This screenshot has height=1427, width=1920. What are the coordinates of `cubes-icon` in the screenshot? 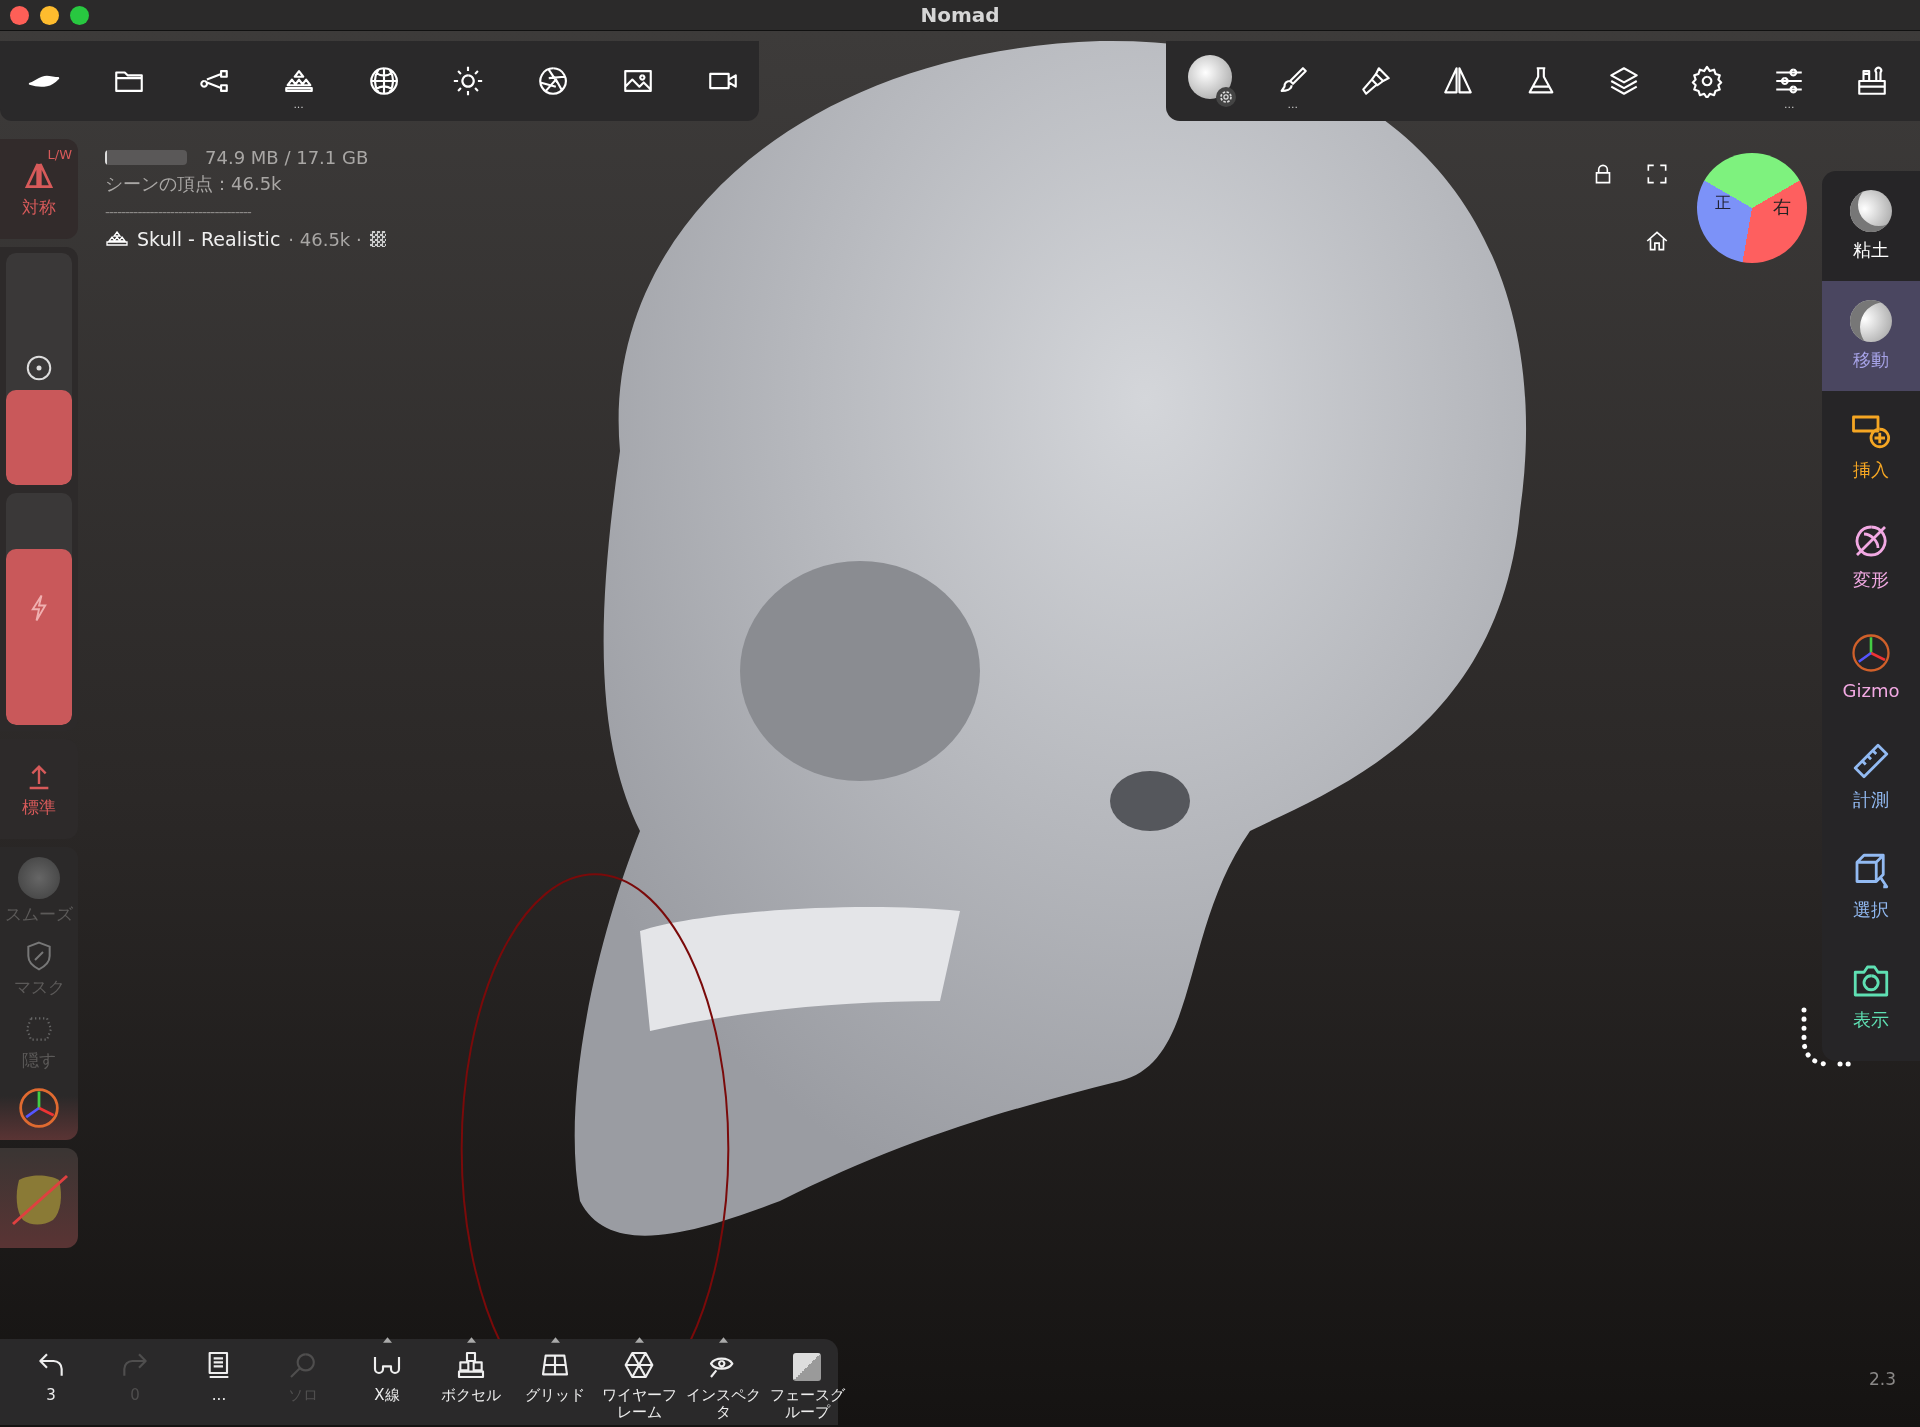 It's located at (471, 1365).